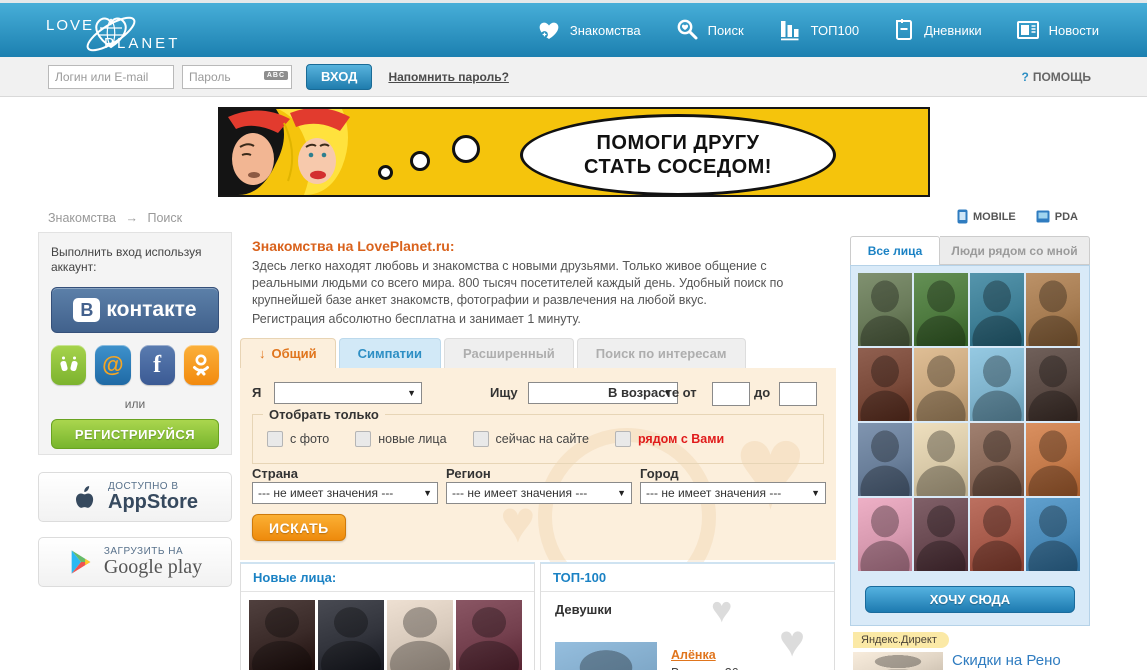 The height and width of the screenshot is (670, 1147). I want to click on tab-people-nearby: Люди рядом со мной, so click(1015, 250).